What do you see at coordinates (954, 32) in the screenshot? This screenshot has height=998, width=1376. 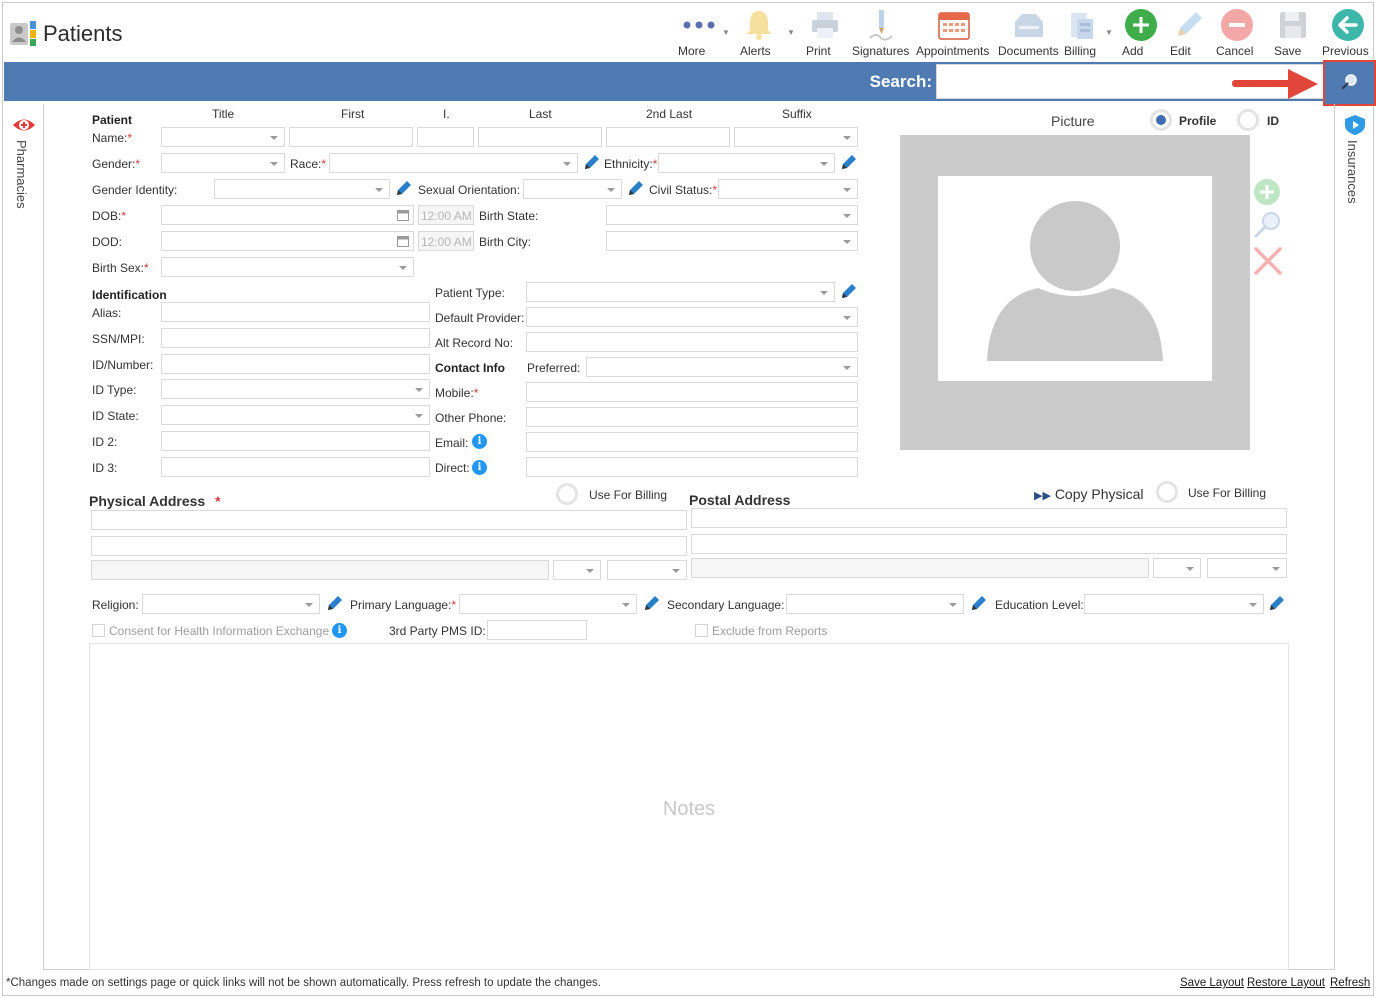 I see `appointments-button: Appointments` at bounding box center [954, 32].